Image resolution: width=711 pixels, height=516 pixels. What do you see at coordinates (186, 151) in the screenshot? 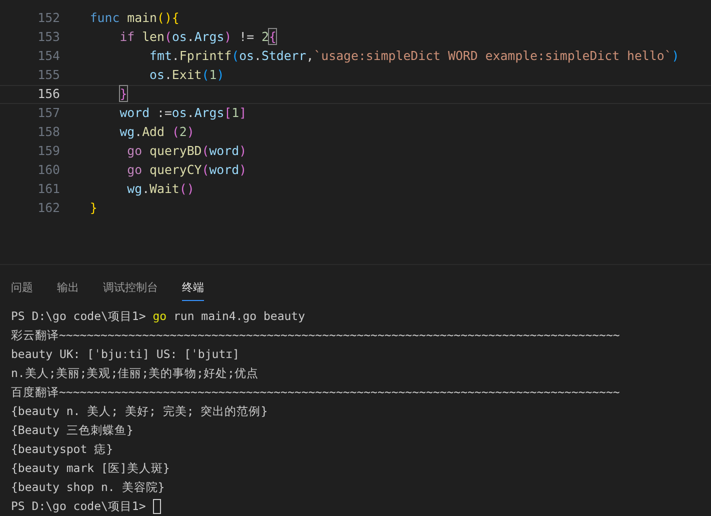
I see `code-line: go queryBD(word)` at bounding box center [186, 151].